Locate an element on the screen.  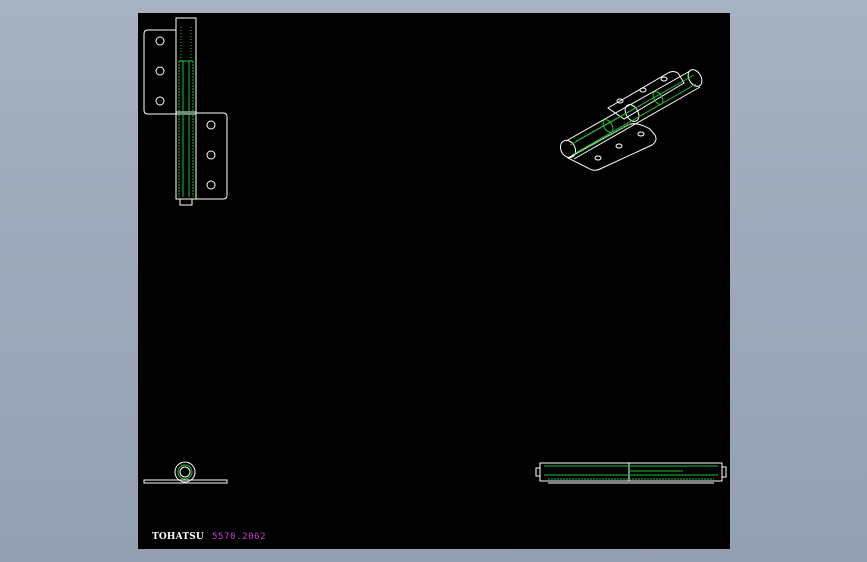
isometric-view-hinge is located at coordinates (631, 120).